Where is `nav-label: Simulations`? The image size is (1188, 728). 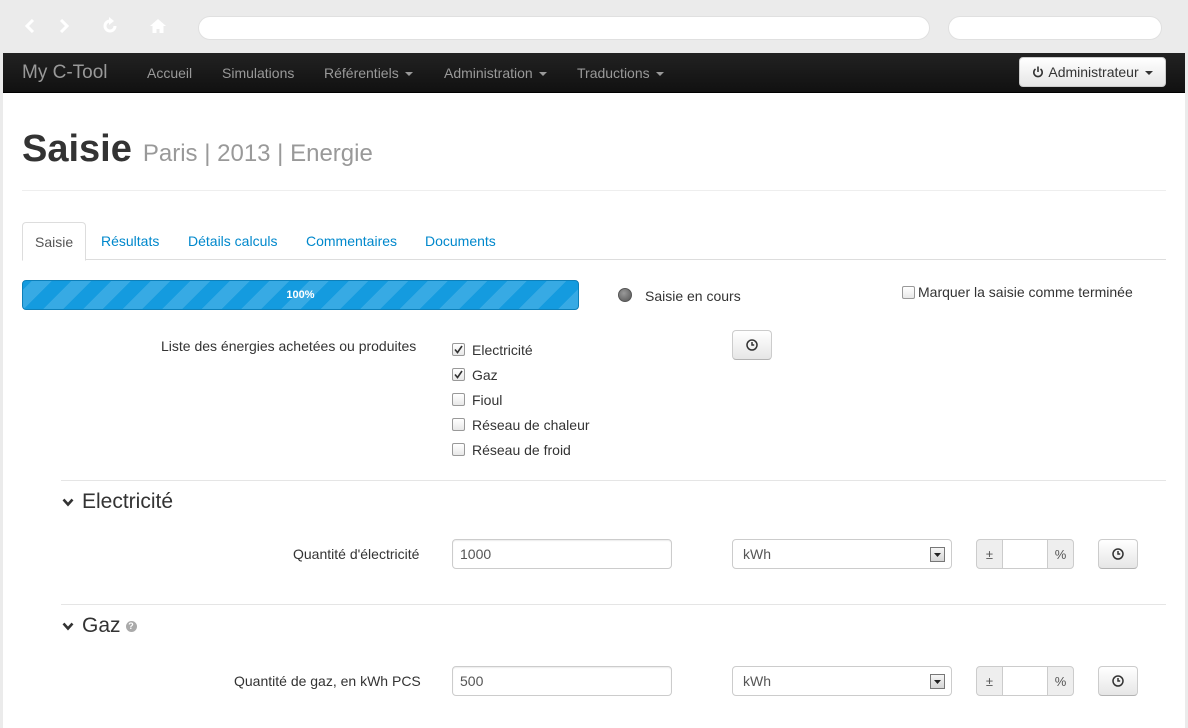 nav-label: Simulations is located at coordinates (258, 73).